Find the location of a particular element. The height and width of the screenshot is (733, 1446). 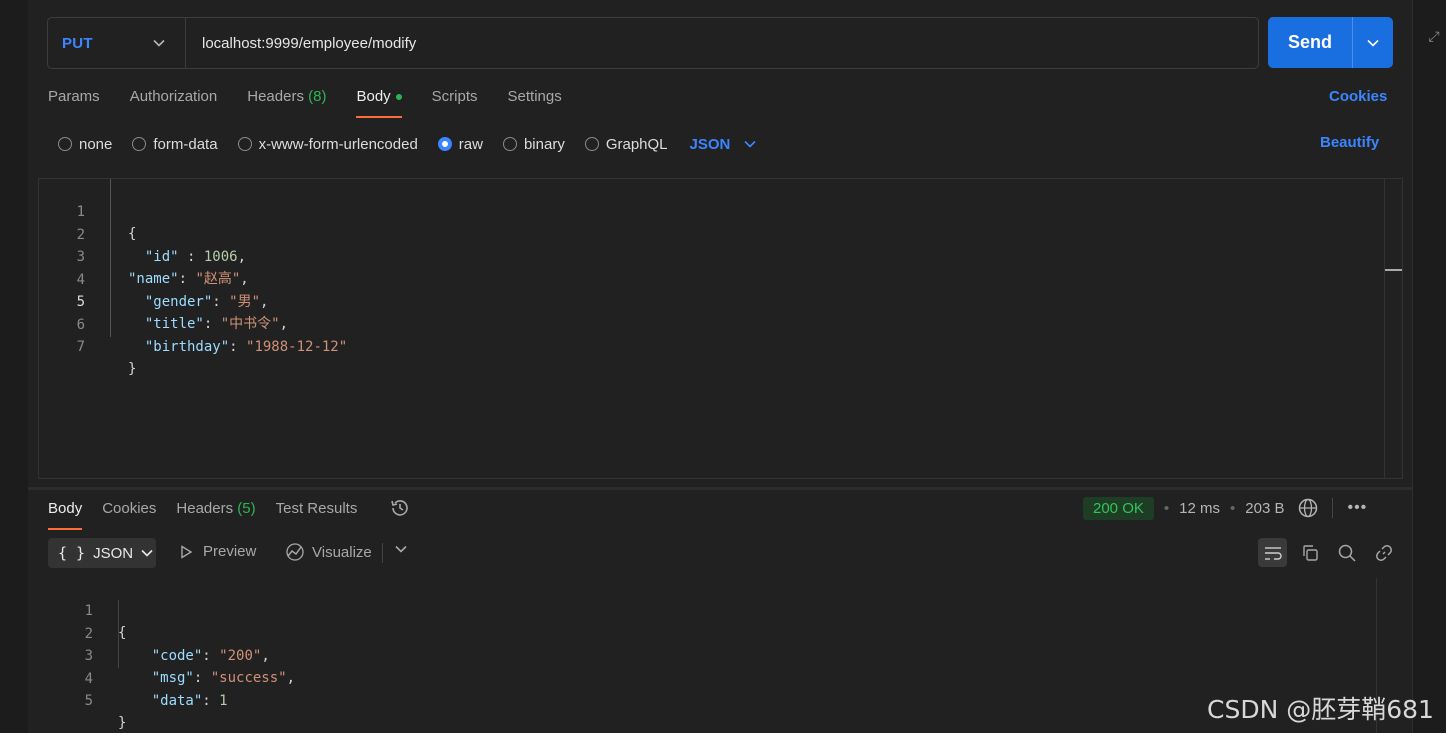

visualize-icon is located at coordinates (295, 552).